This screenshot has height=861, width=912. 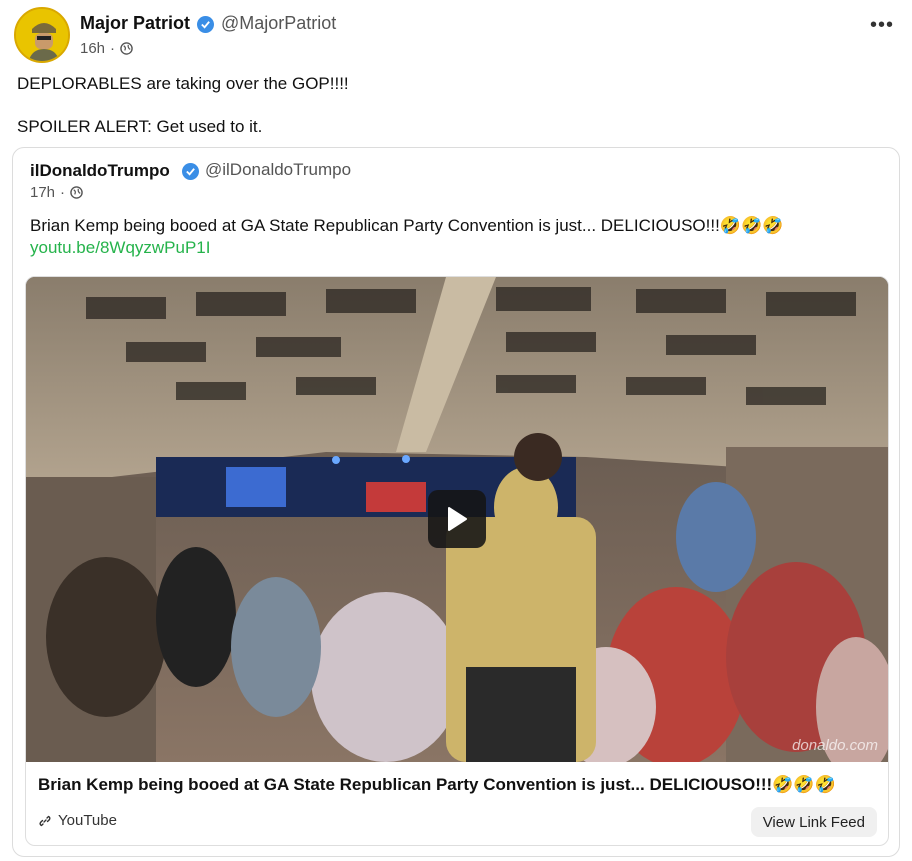 I want to click on author-handle: @MajorPatriot, so click(x=278, y=23).